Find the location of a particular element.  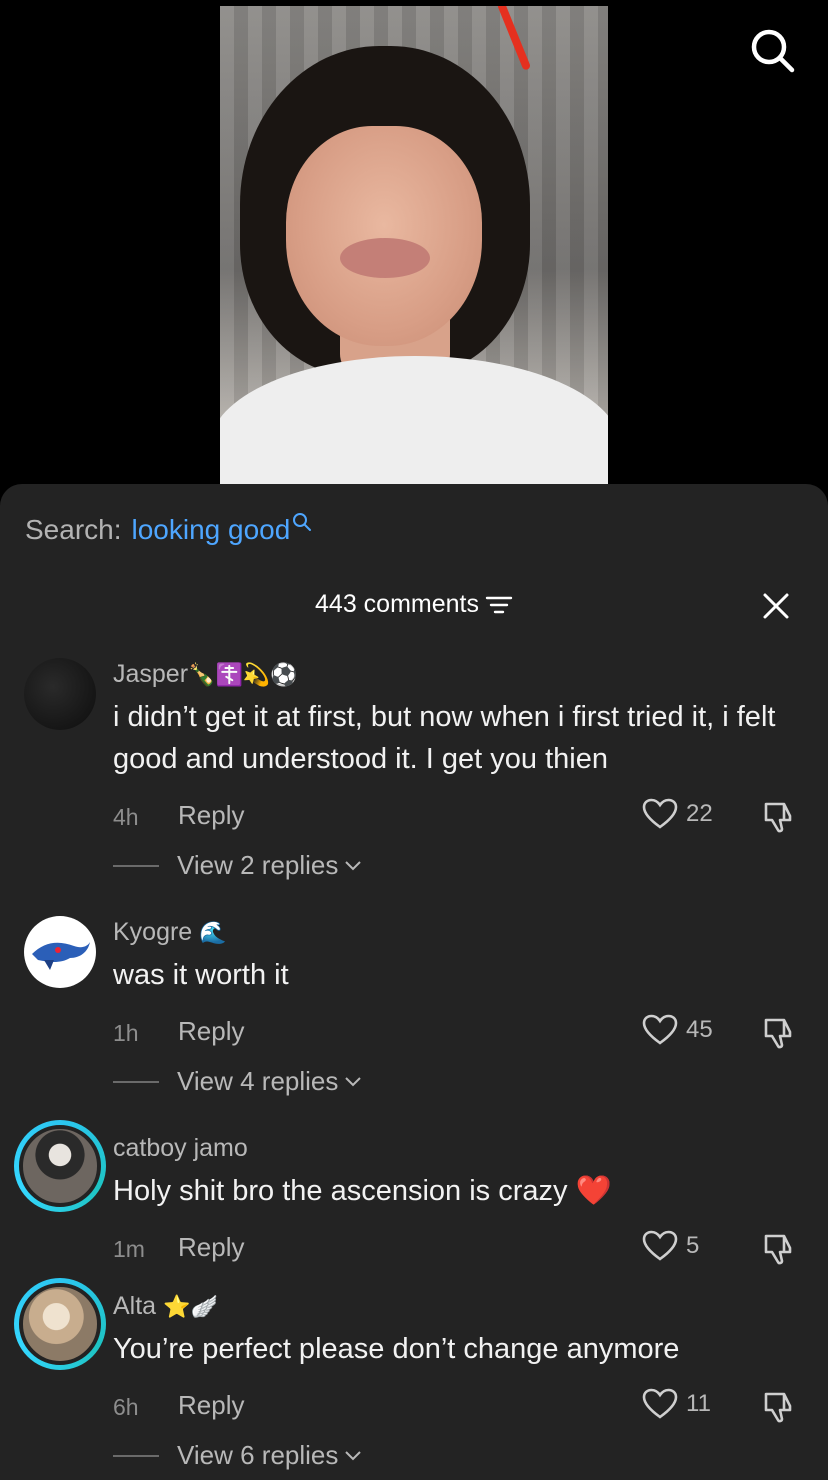

comment-count: 443 comments is located at coordinates (397, 604).